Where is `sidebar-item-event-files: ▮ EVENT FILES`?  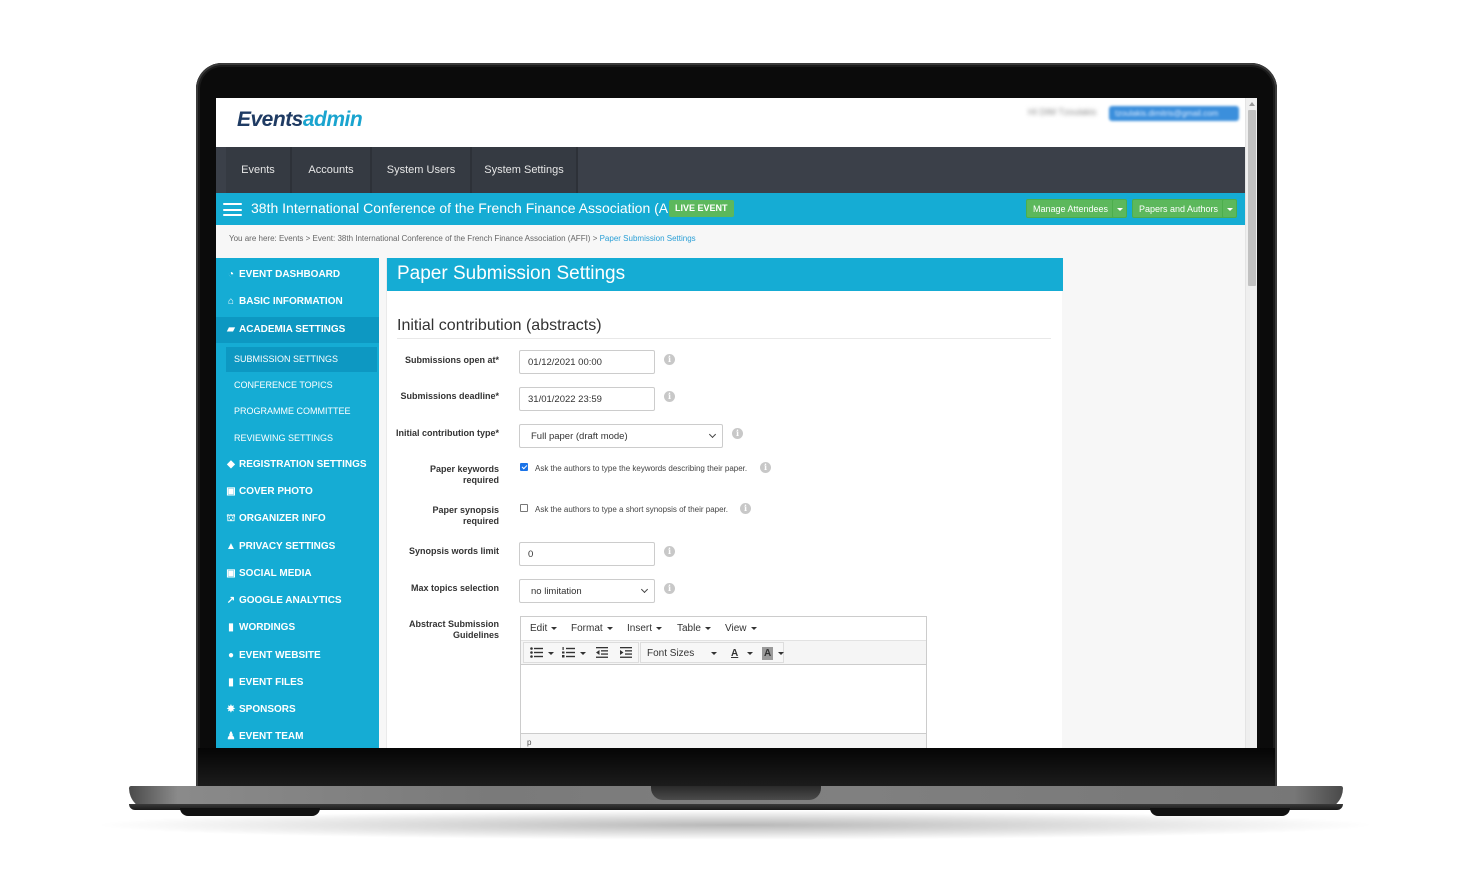 sidebar-item-event-files: ▮ EVENT FILES is located at coordinates (297, 683).